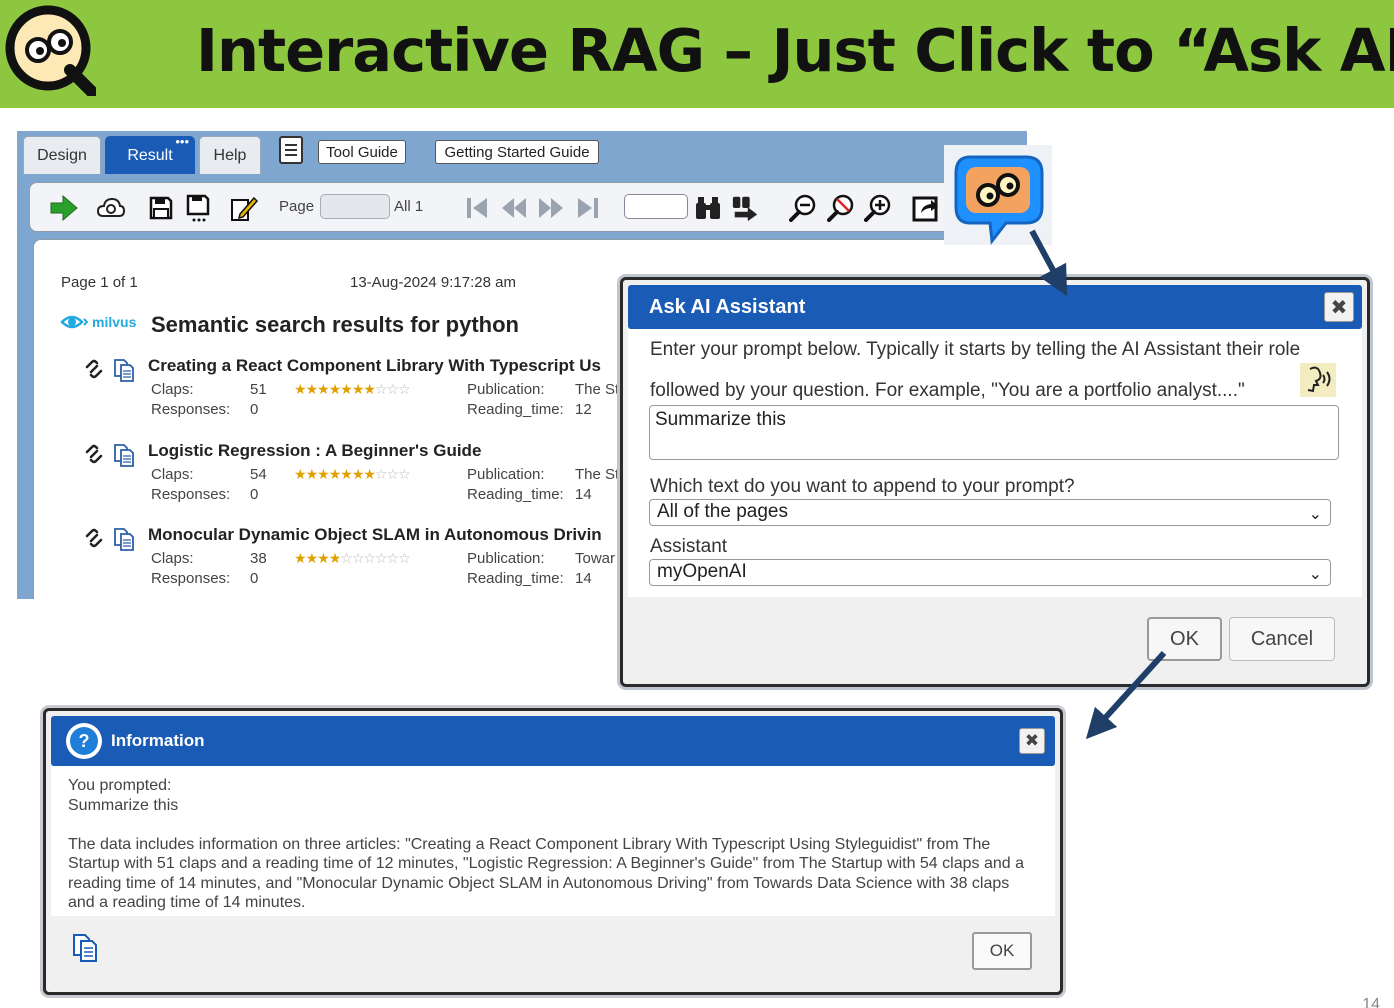 The image size is (1394, 1008). Describe the element at coordinates (477, 208) in the screenshot. I see `first-page-icon` at that location.